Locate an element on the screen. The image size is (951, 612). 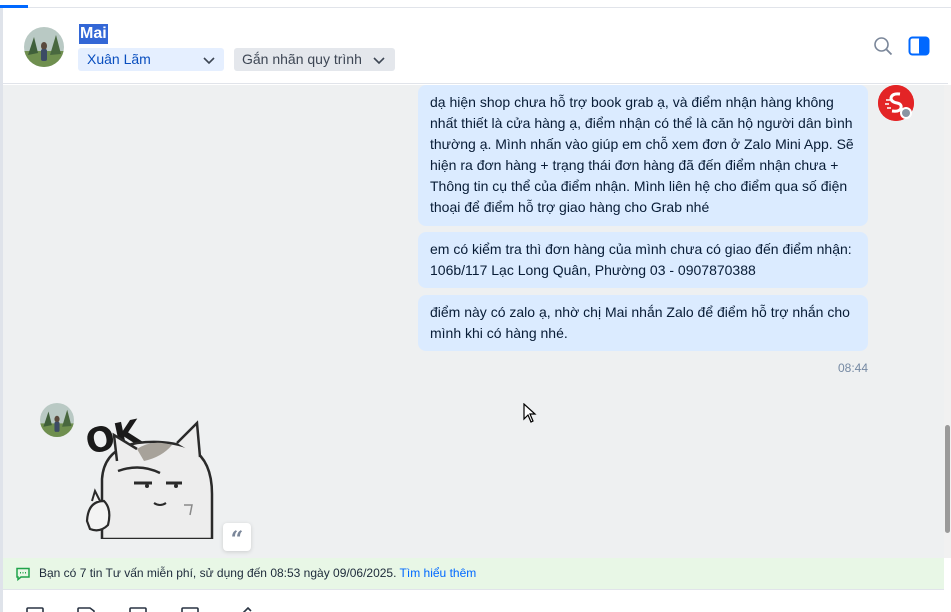
assignee-select: Xuân Lãm is located at coordinates (151, 59).